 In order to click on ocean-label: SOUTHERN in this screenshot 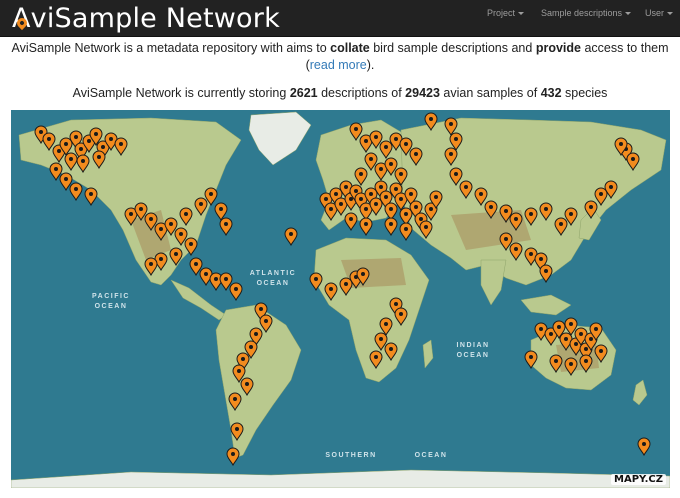, I will do `click(350, 455)`.